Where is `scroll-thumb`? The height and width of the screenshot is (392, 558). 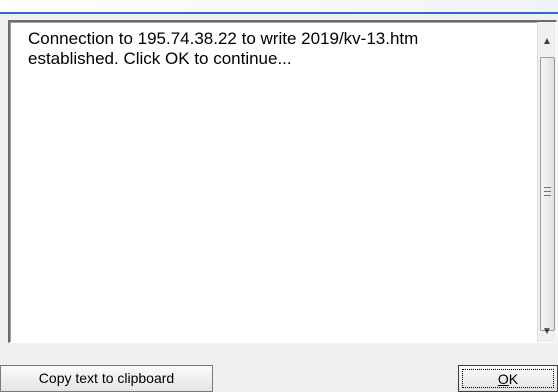
scroll-thumb is located at coordinates (547, 194).